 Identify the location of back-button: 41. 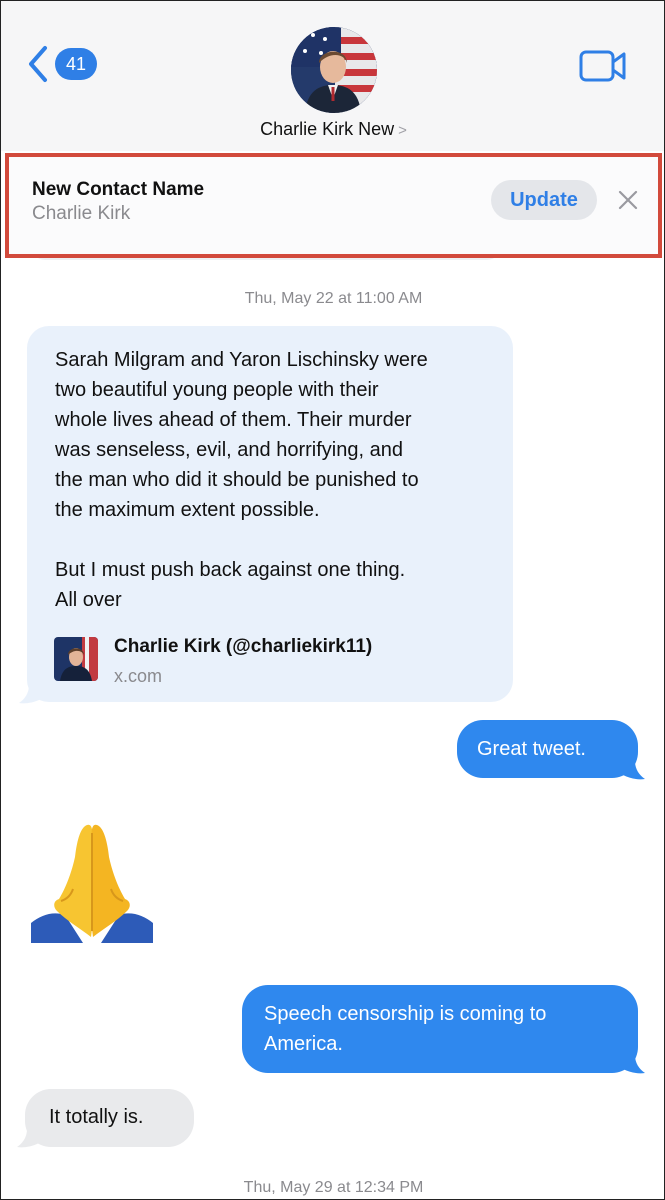
(62, 64).